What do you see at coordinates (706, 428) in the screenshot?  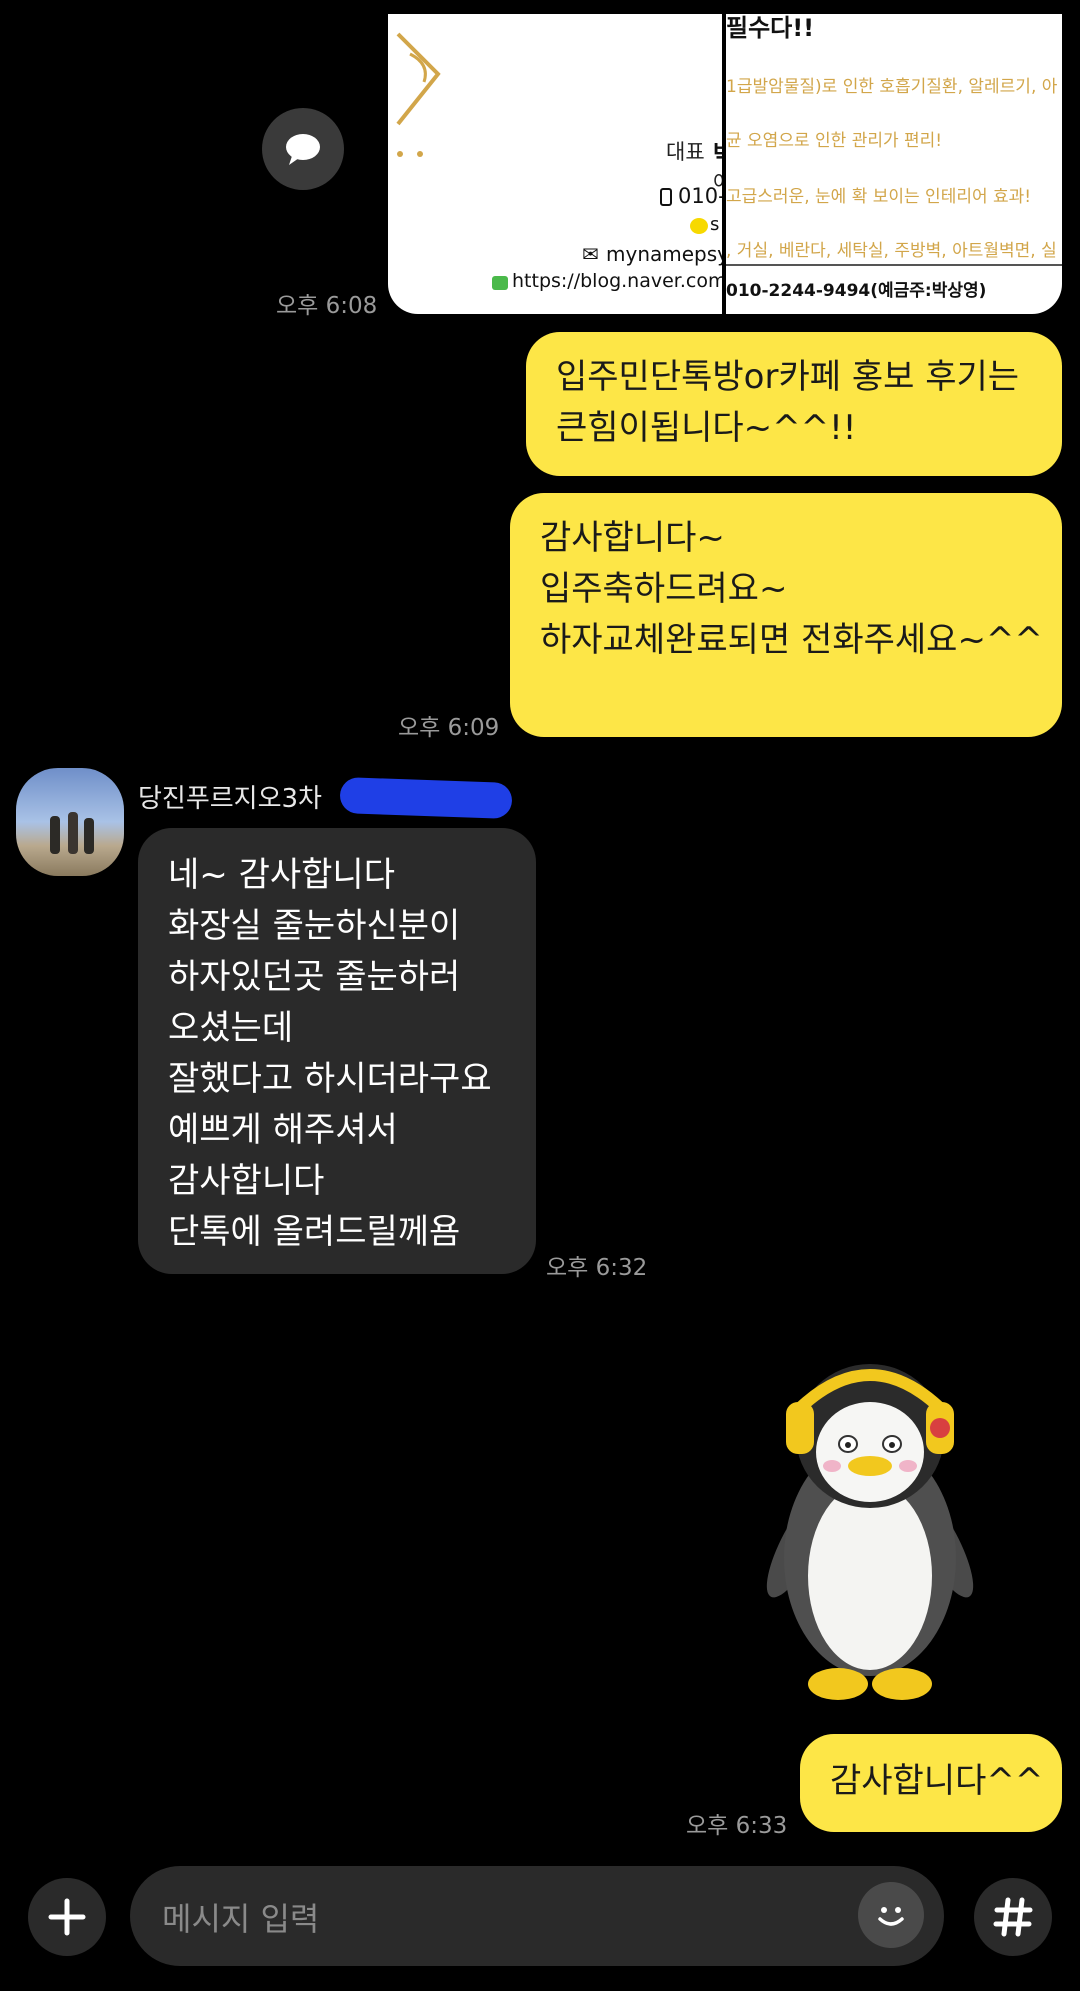 I see `message-text: 큰힘이됩니다~^^!!` at bounding box center [706, 428].